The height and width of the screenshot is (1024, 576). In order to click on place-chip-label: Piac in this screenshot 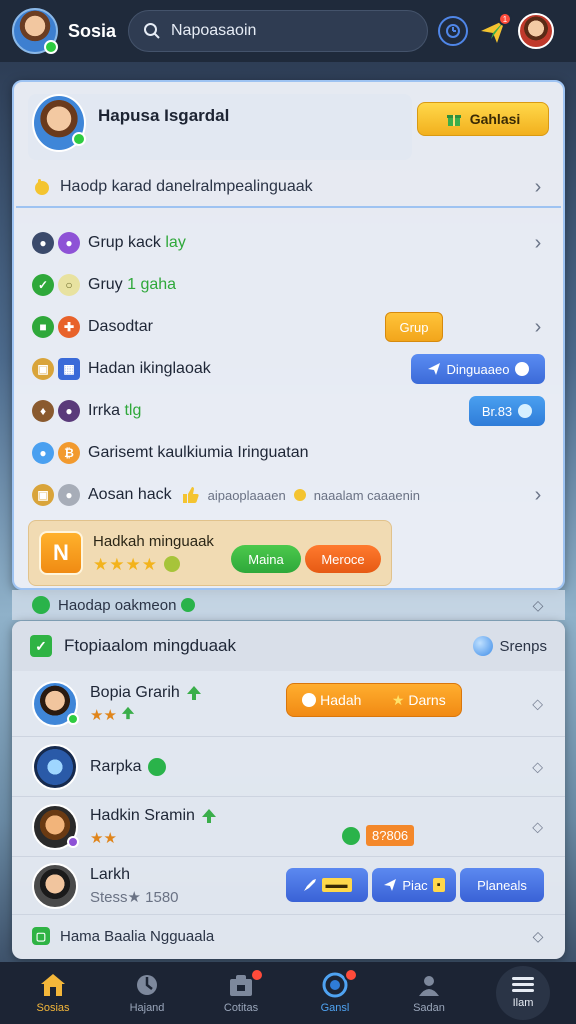, I will do `click(415, 885)`.